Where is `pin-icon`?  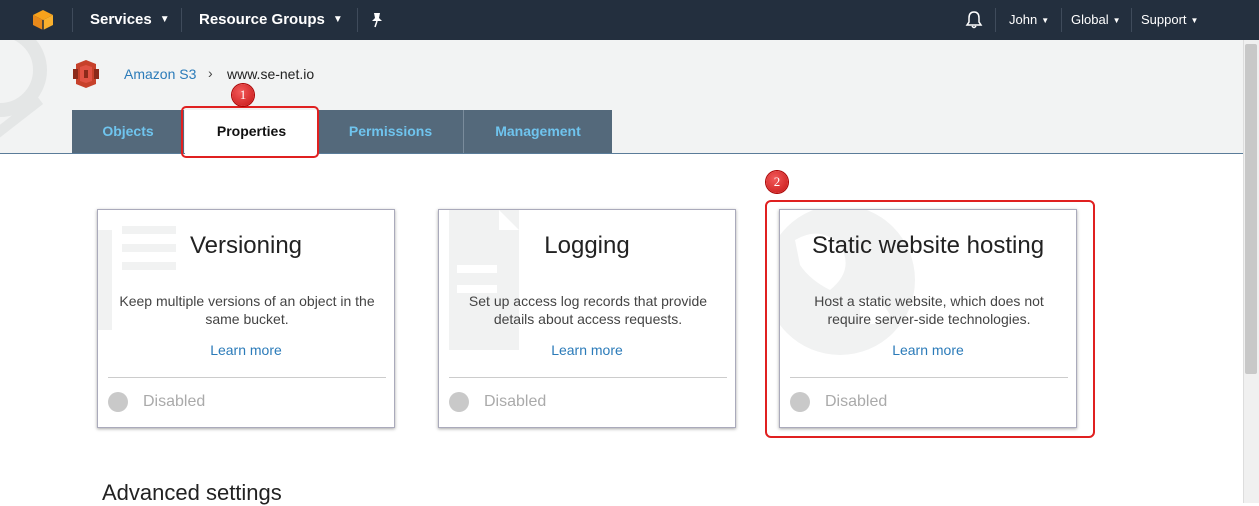 pin-icon is located at coordinates (377, 20).